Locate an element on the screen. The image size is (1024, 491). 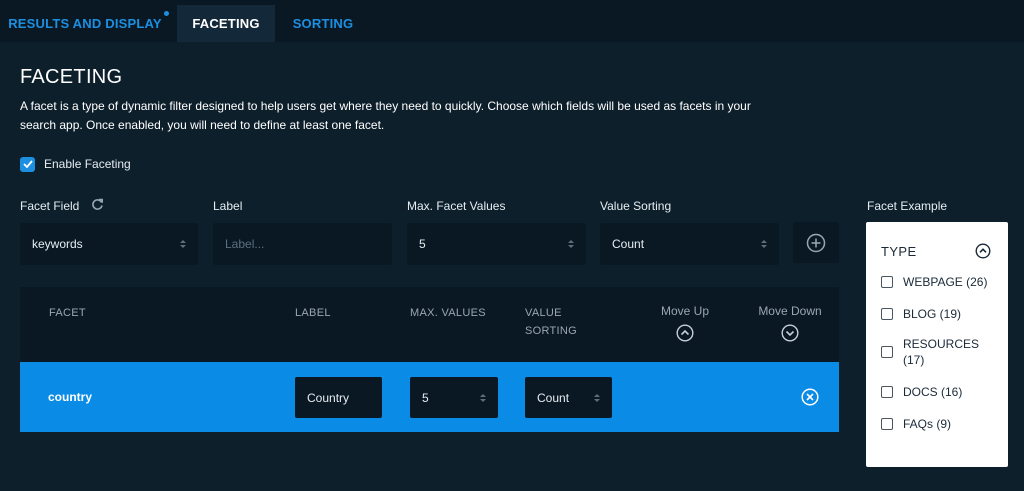
value-sorting-label: Value Sorting is located at coordinates (636, 206).